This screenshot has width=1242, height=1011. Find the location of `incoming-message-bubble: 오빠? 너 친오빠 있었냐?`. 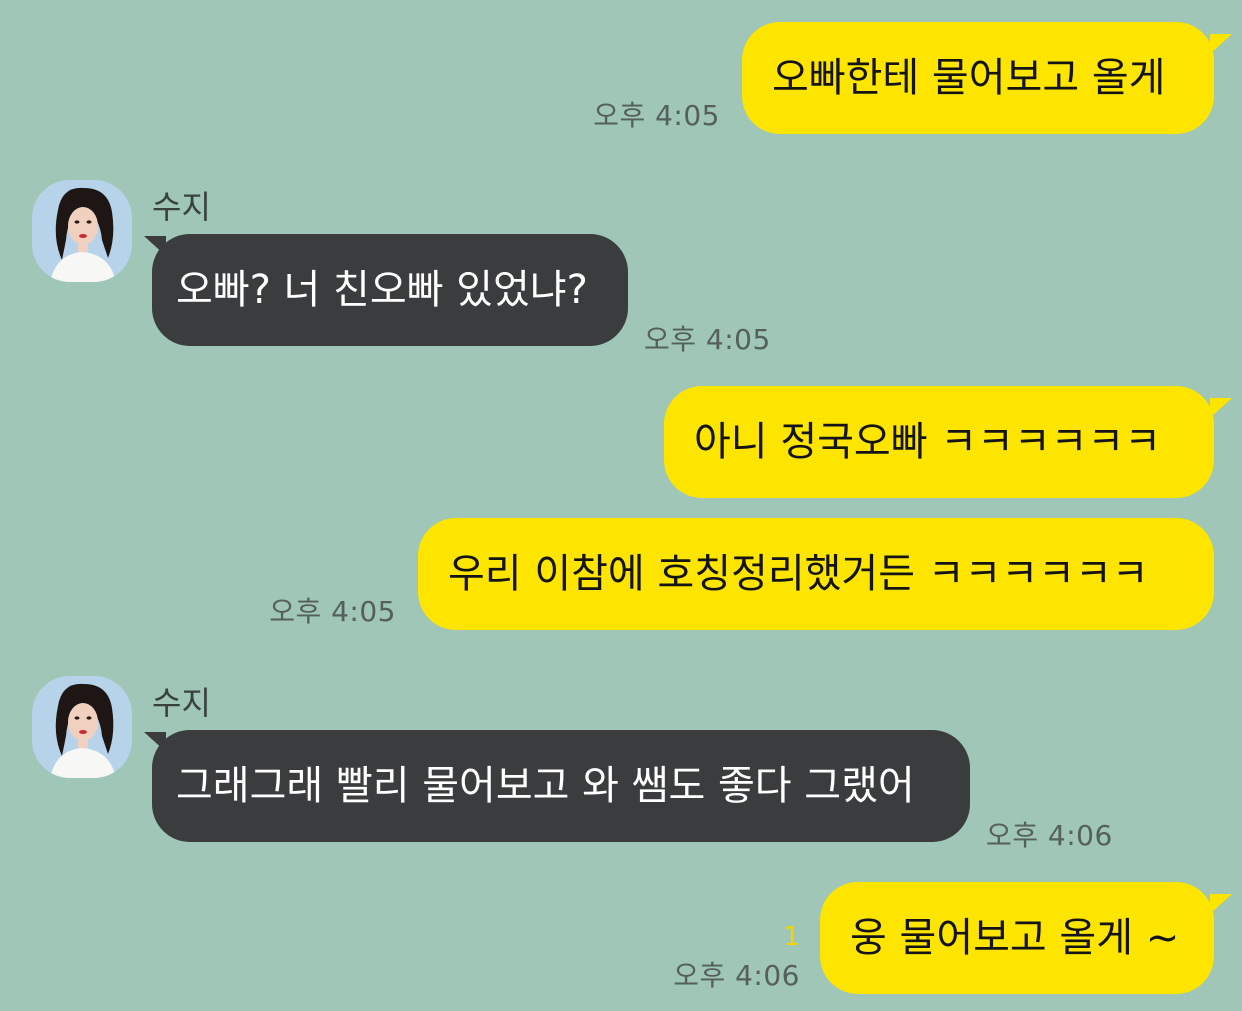

incoming-message-bubble: 오빠? 너 친오빠 있었냐? is located at coordinates (390, 290).